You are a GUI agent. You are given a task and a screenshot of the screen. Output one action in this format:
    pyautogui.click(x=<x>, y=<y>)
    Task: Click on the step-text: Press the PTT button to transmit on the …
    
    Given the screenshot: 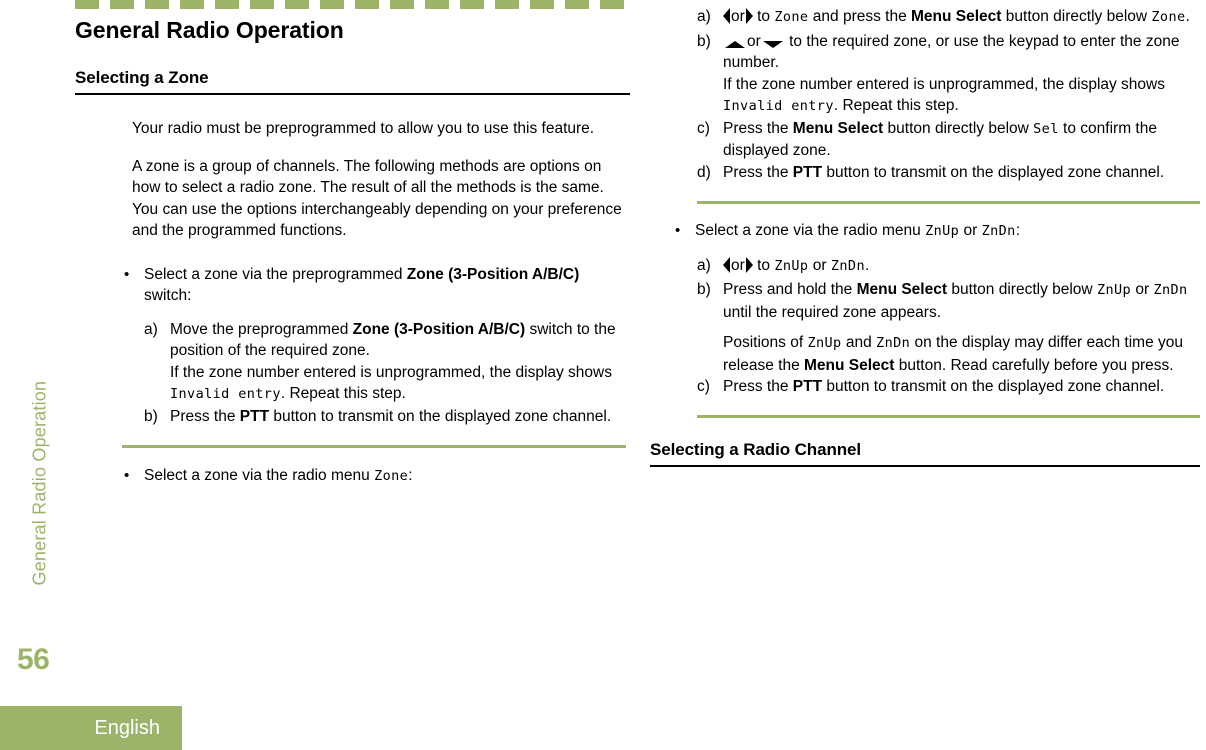 What is the action you would take?
    pyautogui.click(x=400, y=417)
    